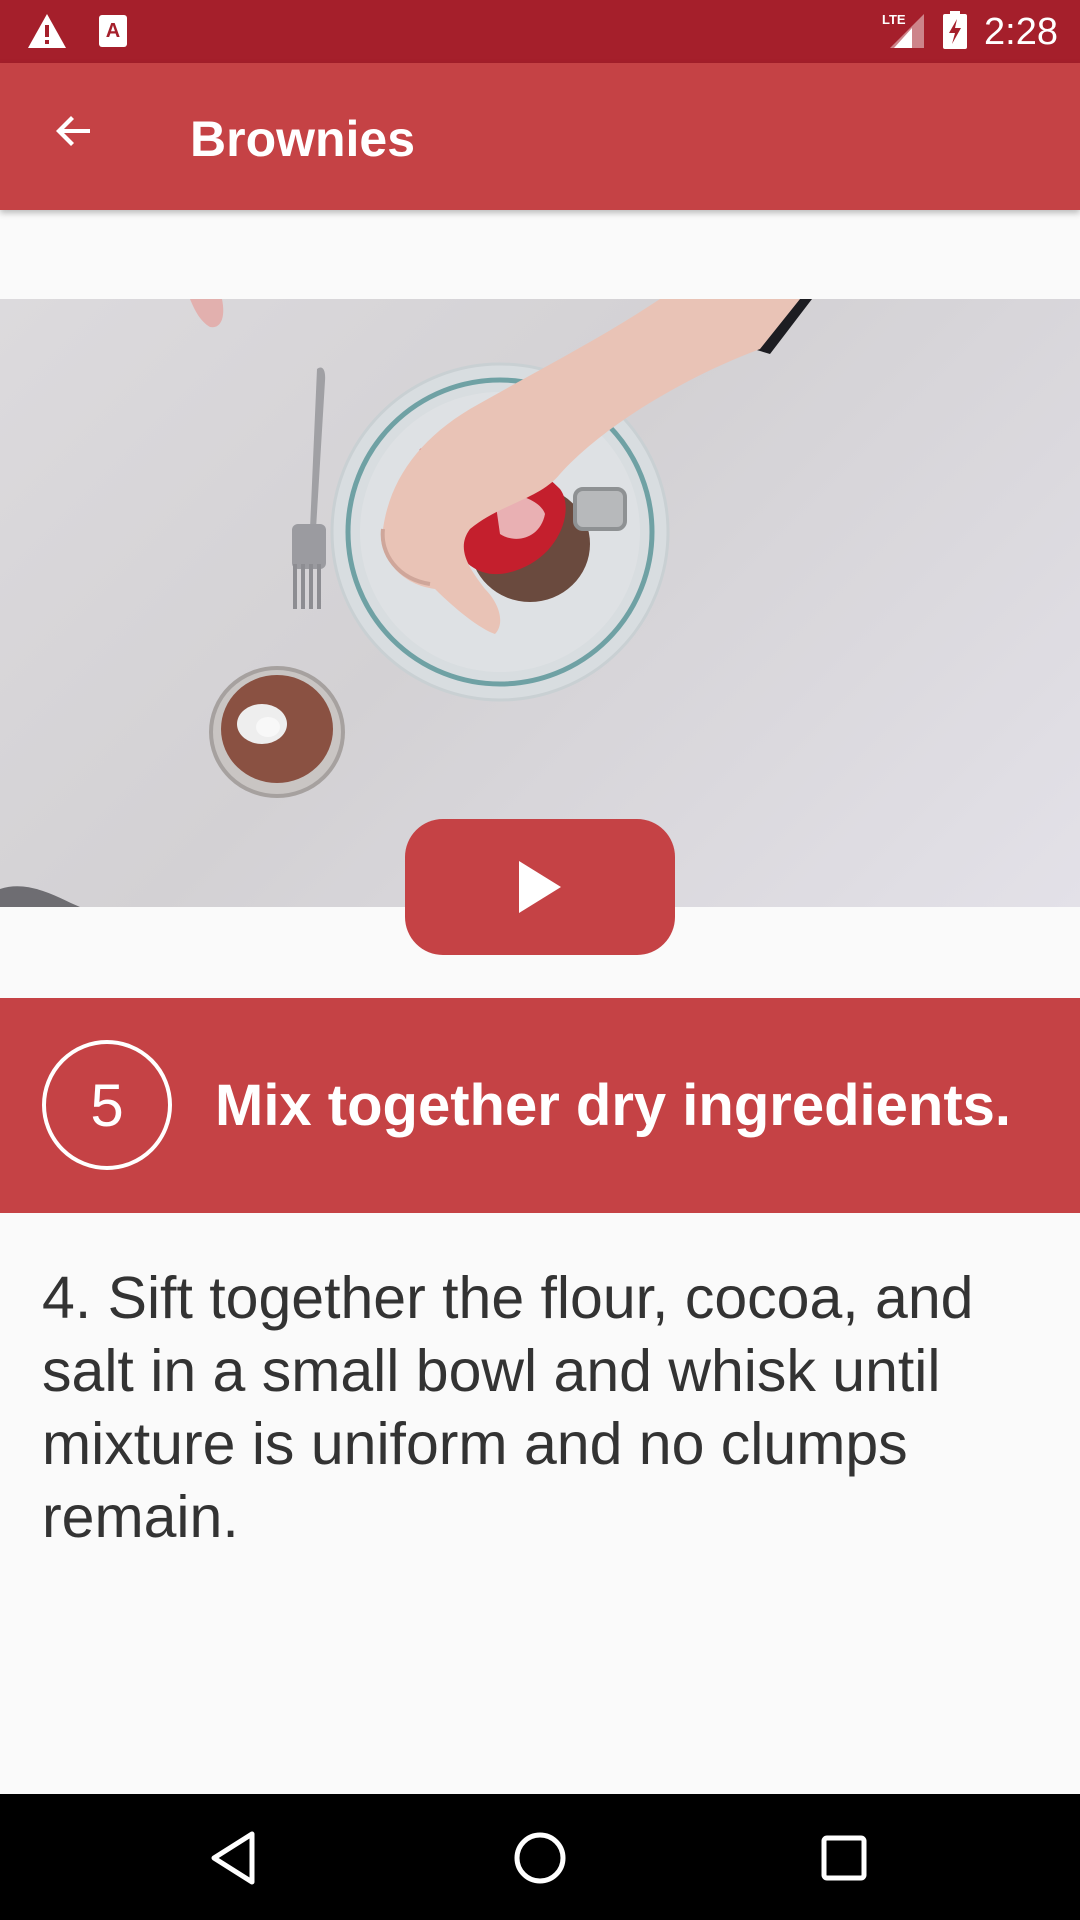  I want to click on back-button, so click(74, 131).